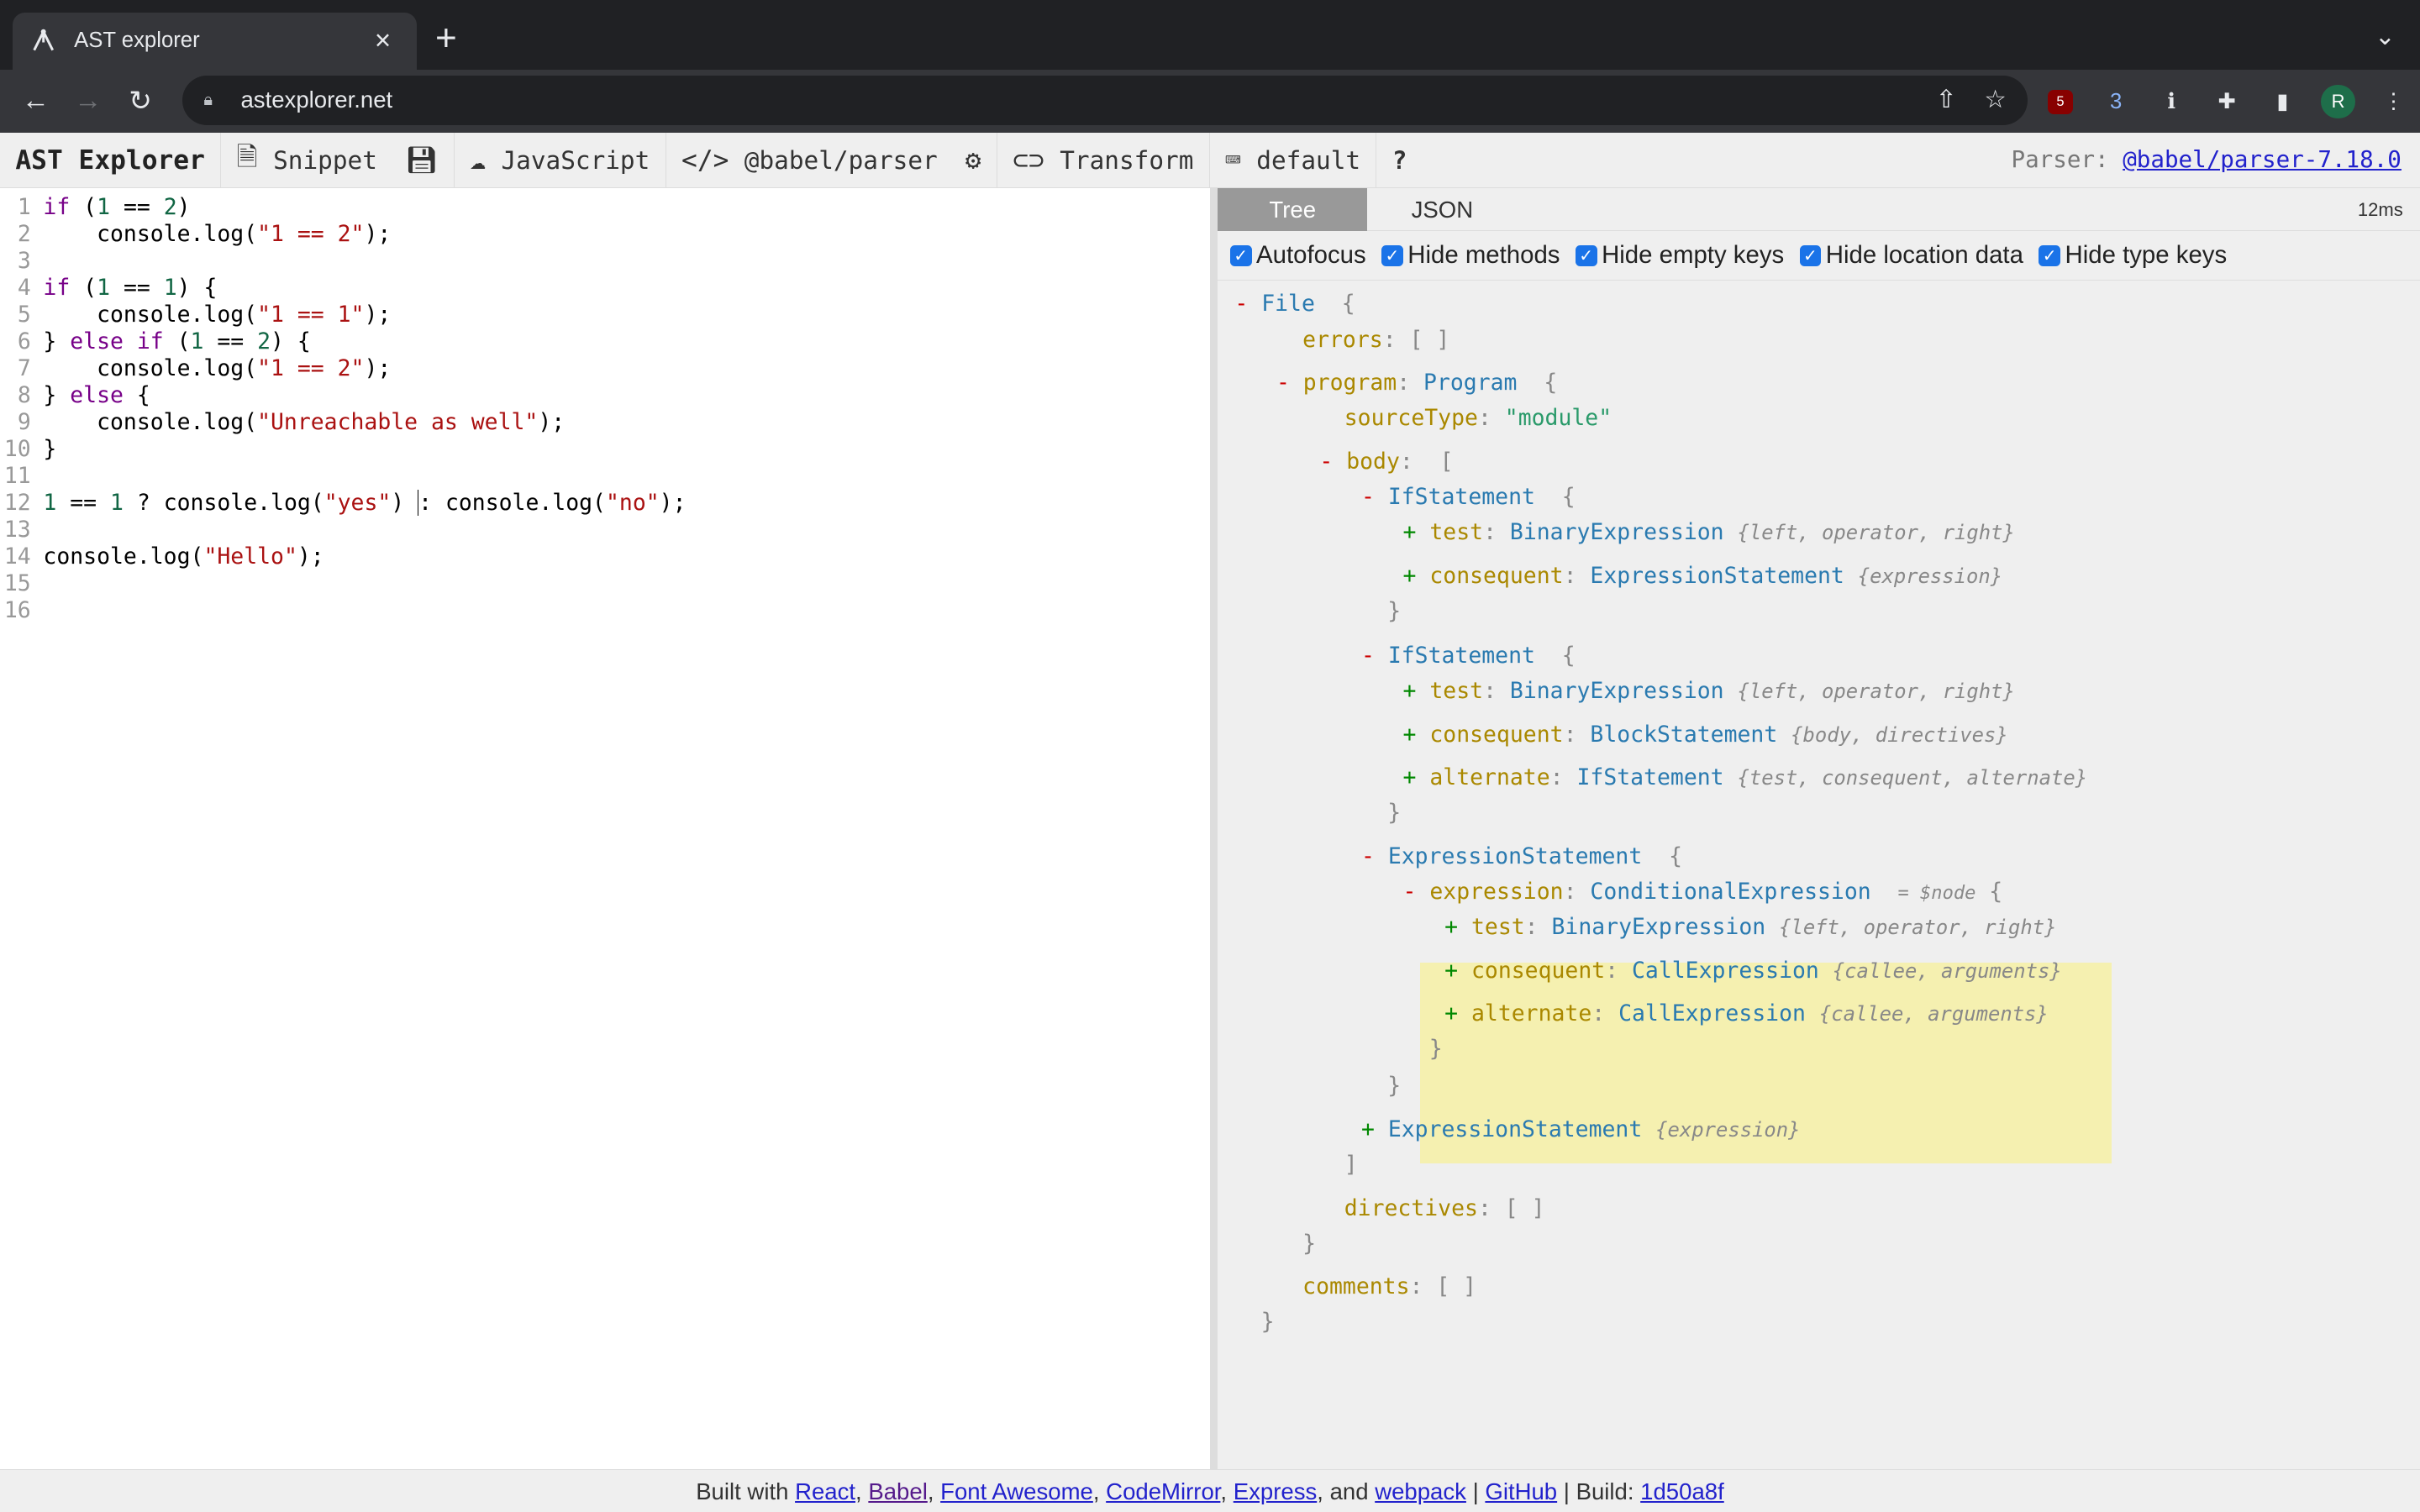 The height and width of the screenshot is (1512, 2420). I want to click on code-line: 9 console.log("Unreachable as well");, so click(291, 422).